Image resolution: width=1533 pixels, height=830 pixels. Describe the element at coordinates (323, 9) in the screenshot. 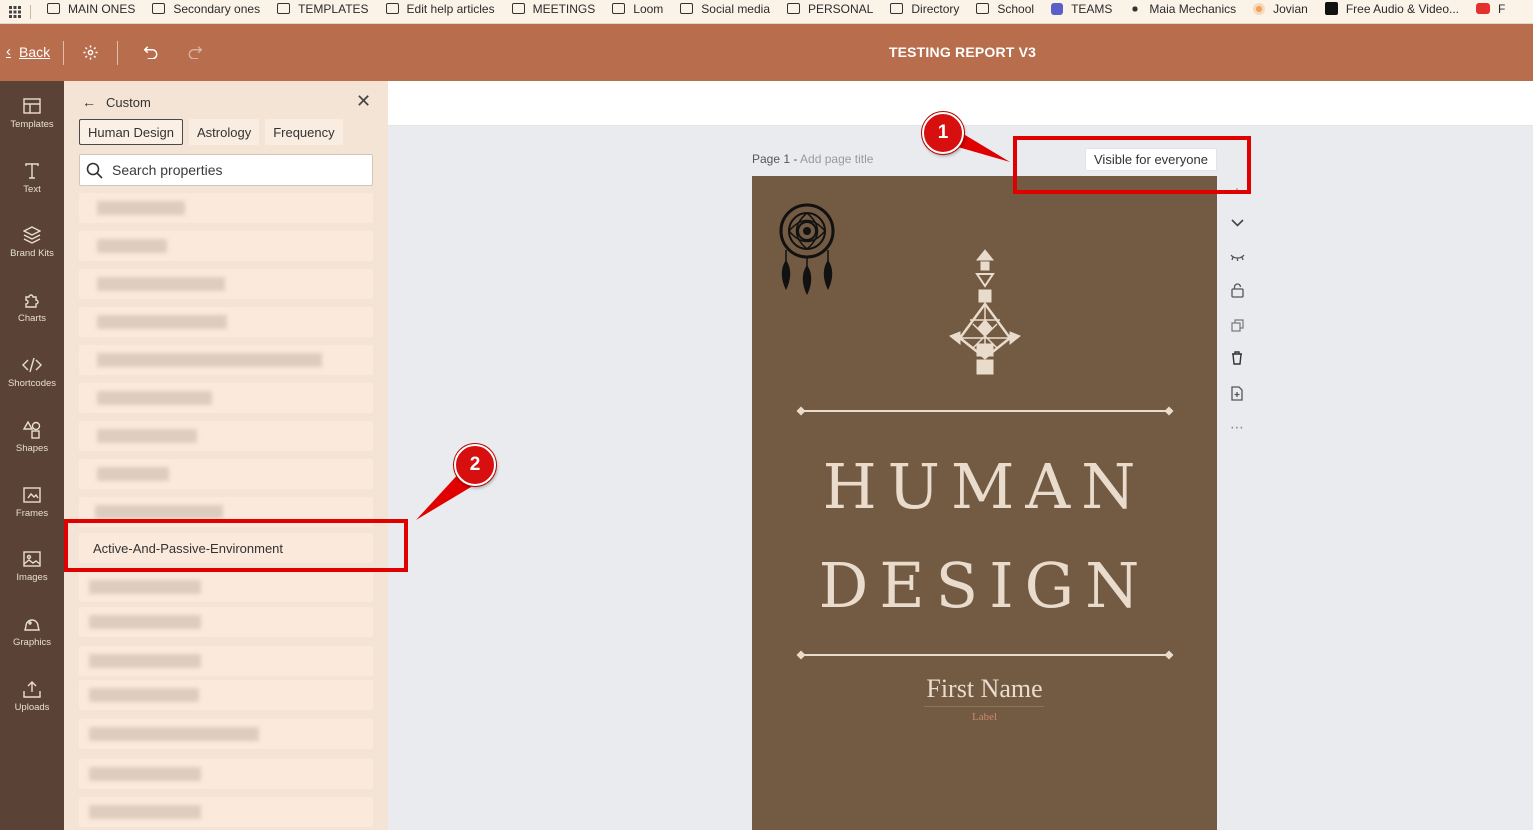

I see `bookmark-templates: TEMPLATES` at that location.